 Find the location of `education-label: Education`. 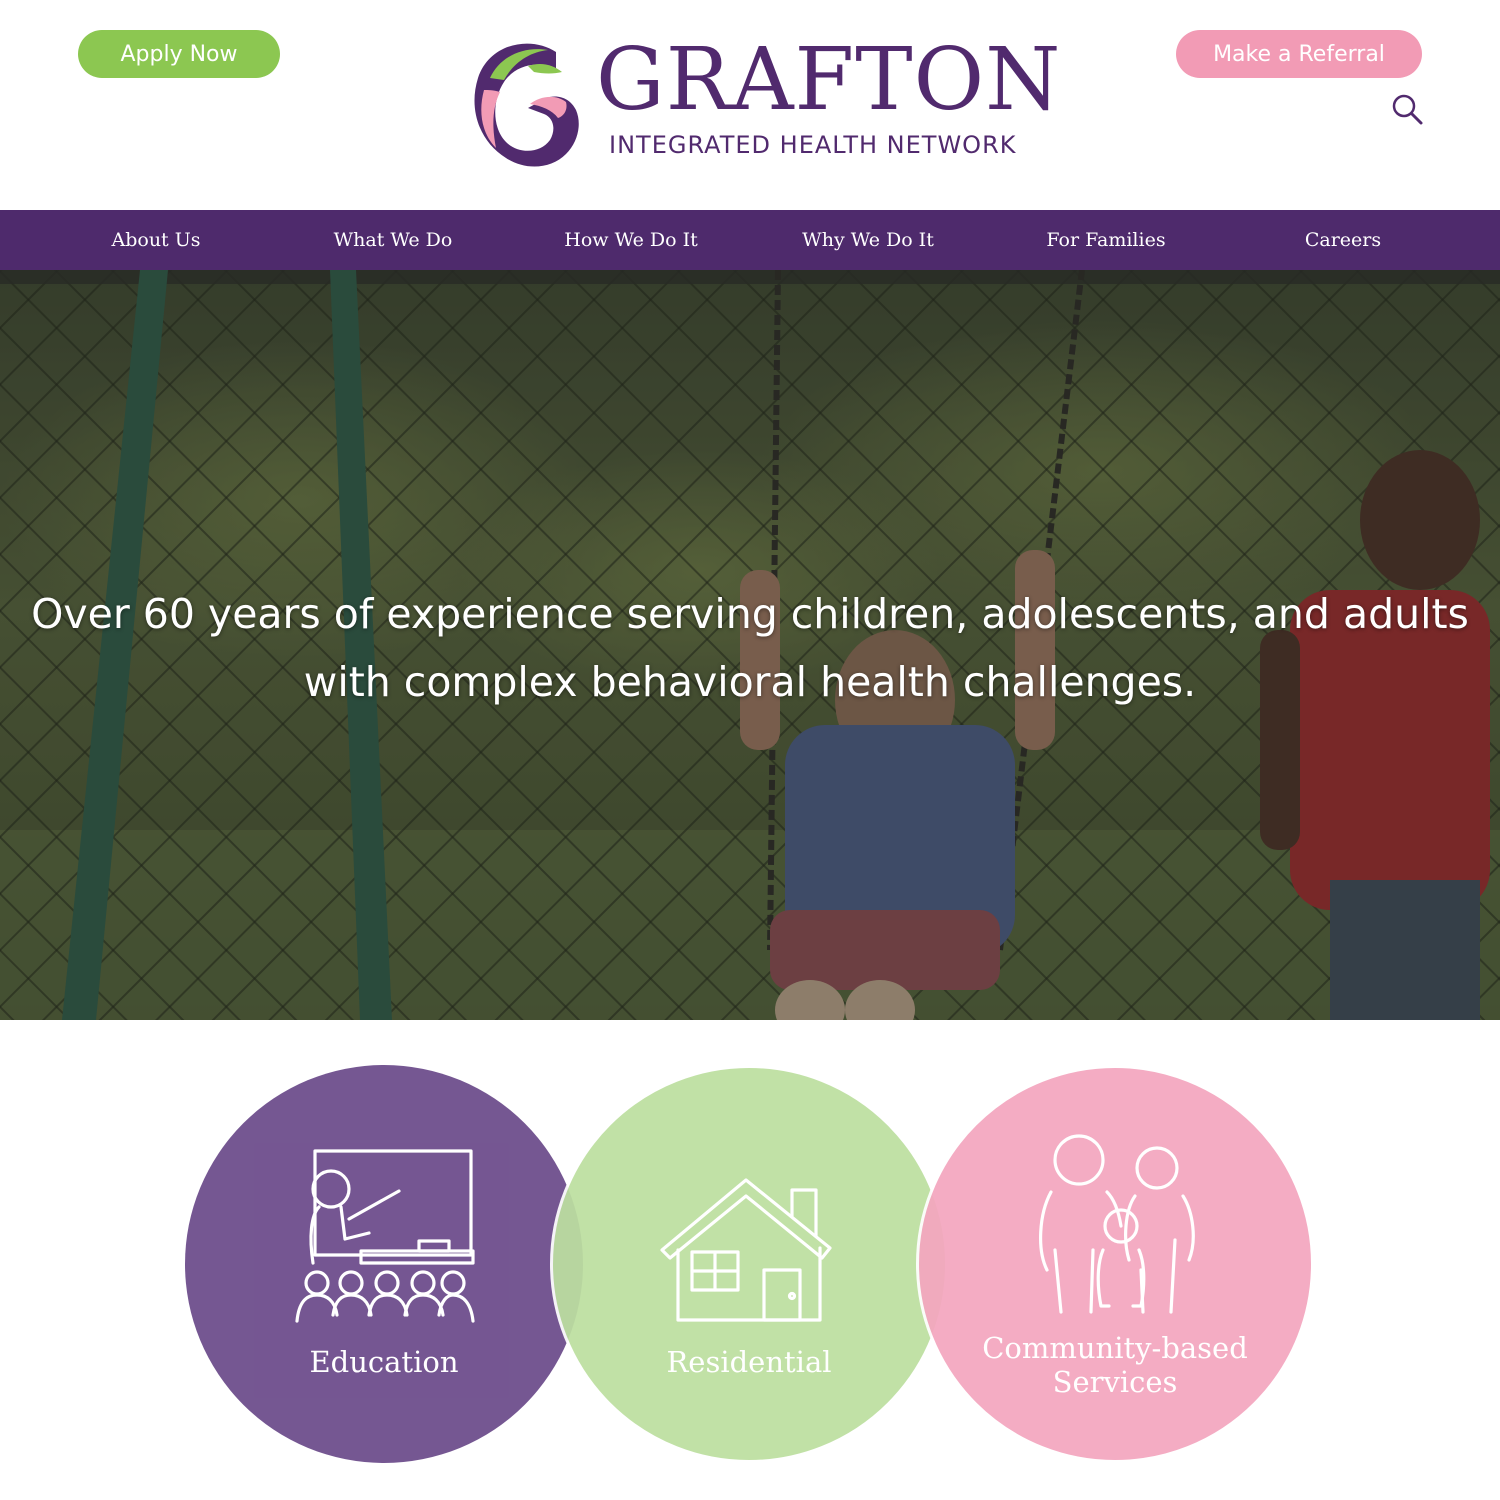

education-label: Education is located at coordinates (384, 1362).